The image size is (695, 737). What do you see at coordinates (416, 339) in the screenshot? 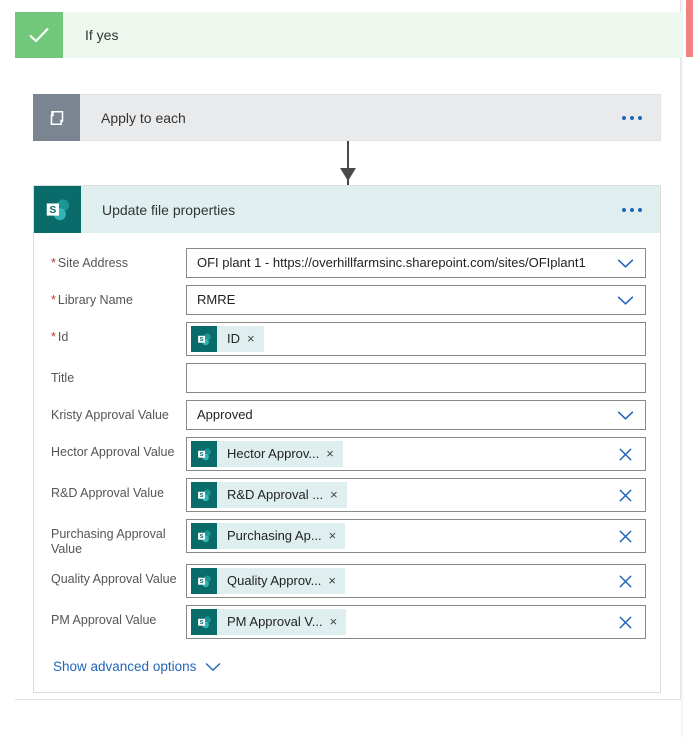
I see `field-token-input: S ID ×` at bounding box center [416, 339].